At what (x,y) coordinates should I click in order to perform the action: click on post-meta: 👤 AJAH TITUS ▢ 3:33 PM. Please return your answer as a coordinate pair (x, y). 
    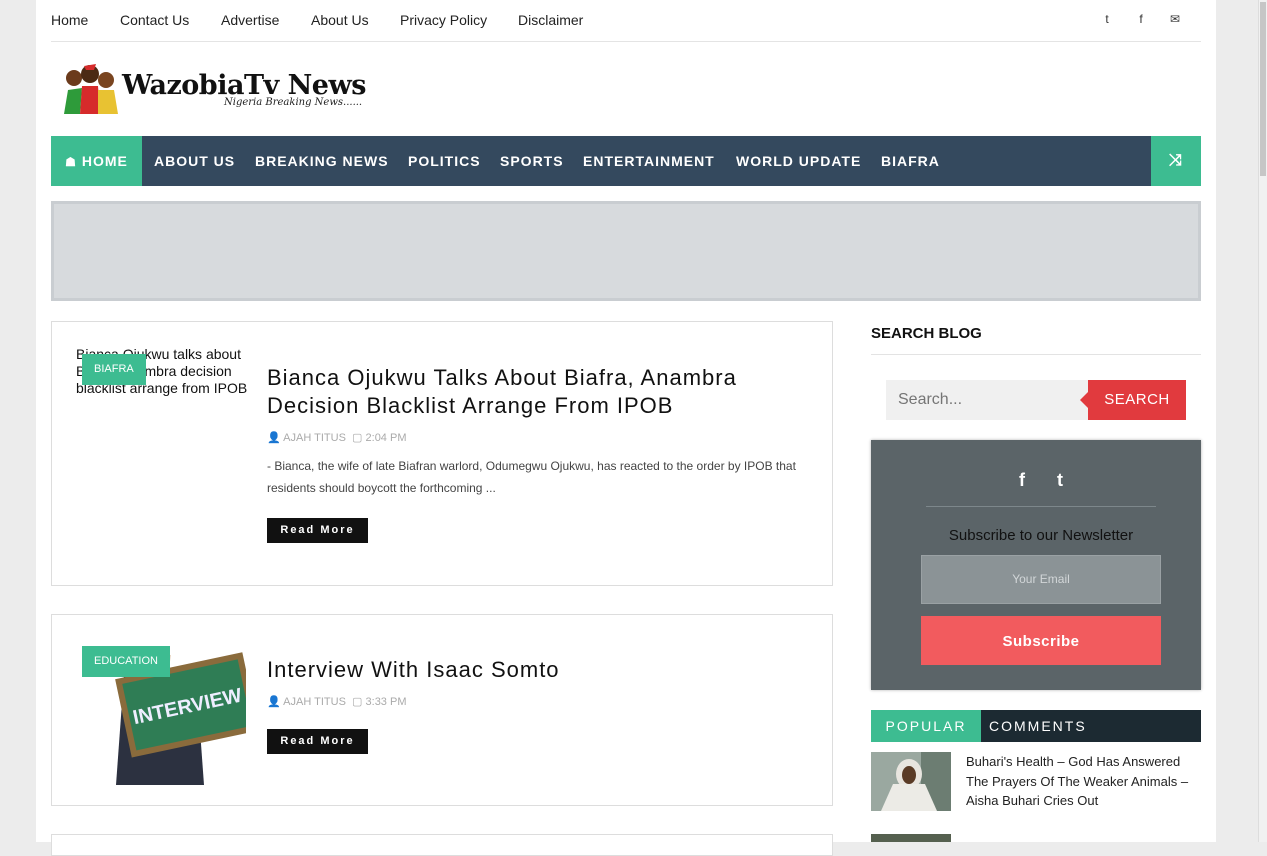
    Looking at the image, I should click on (336, 701).